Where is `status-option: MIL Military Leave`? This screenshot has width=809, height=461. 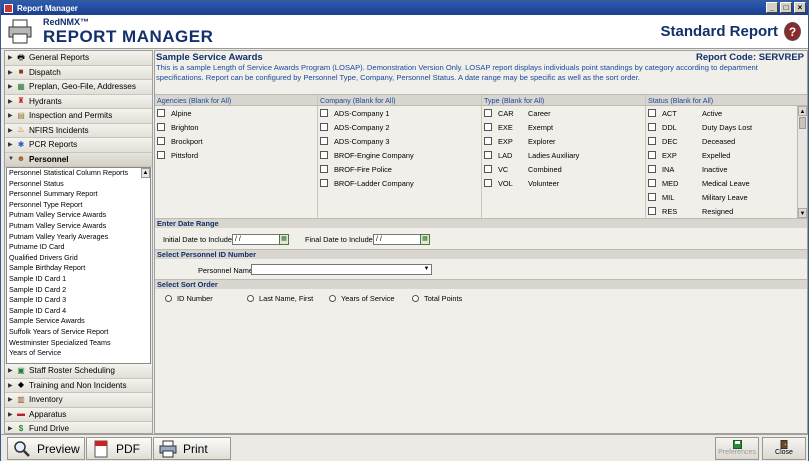 status-option: MIL Military Leave is located at coordinates (726, 197).